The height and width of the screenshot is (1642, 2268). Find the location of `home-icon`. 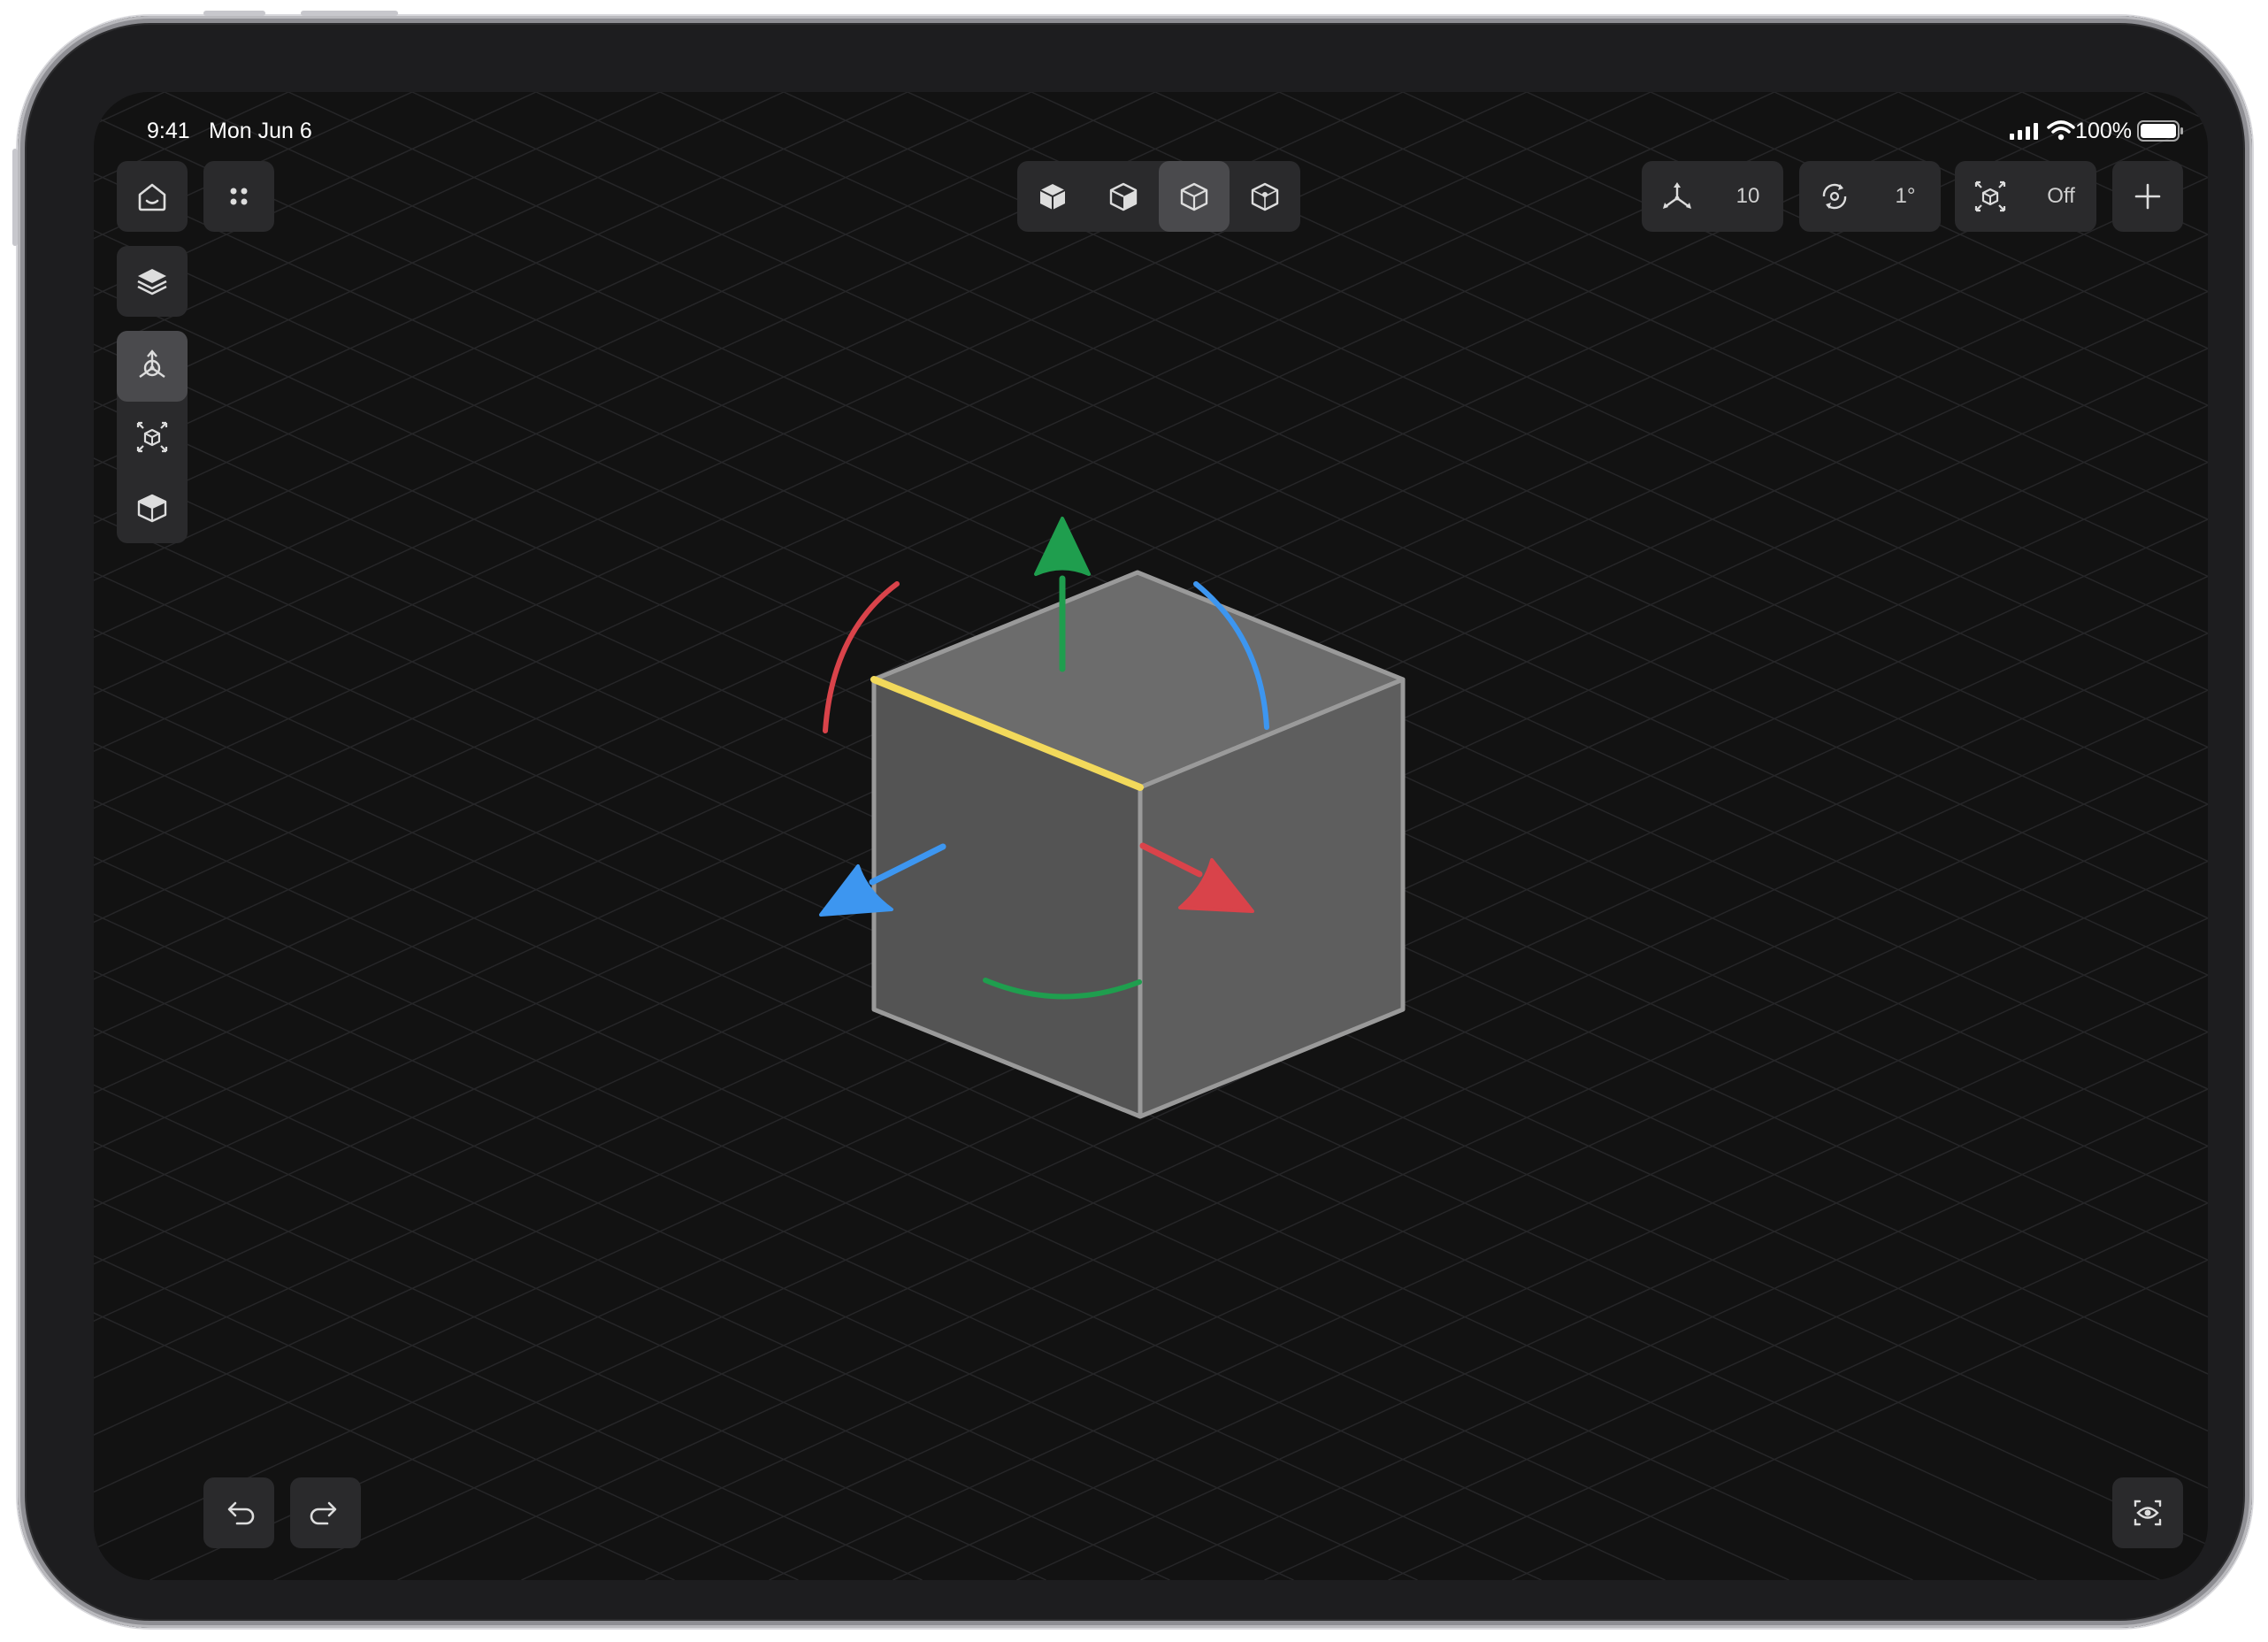

home-icon is located at coordinates (152, 197).